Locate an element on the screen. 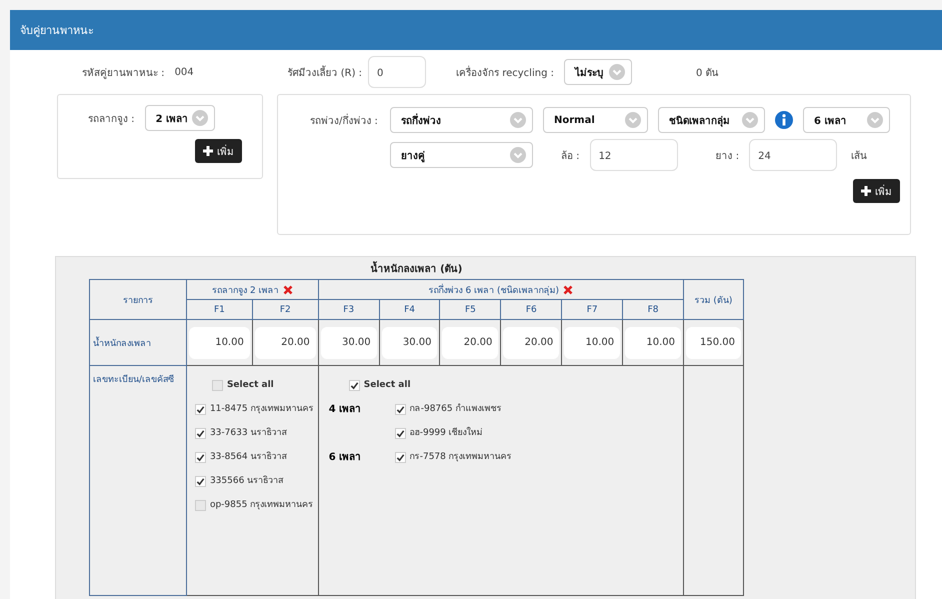 The width and height of the screenshot is (942, 599). total-value: 150.00 is located at coordinates (713, 342).